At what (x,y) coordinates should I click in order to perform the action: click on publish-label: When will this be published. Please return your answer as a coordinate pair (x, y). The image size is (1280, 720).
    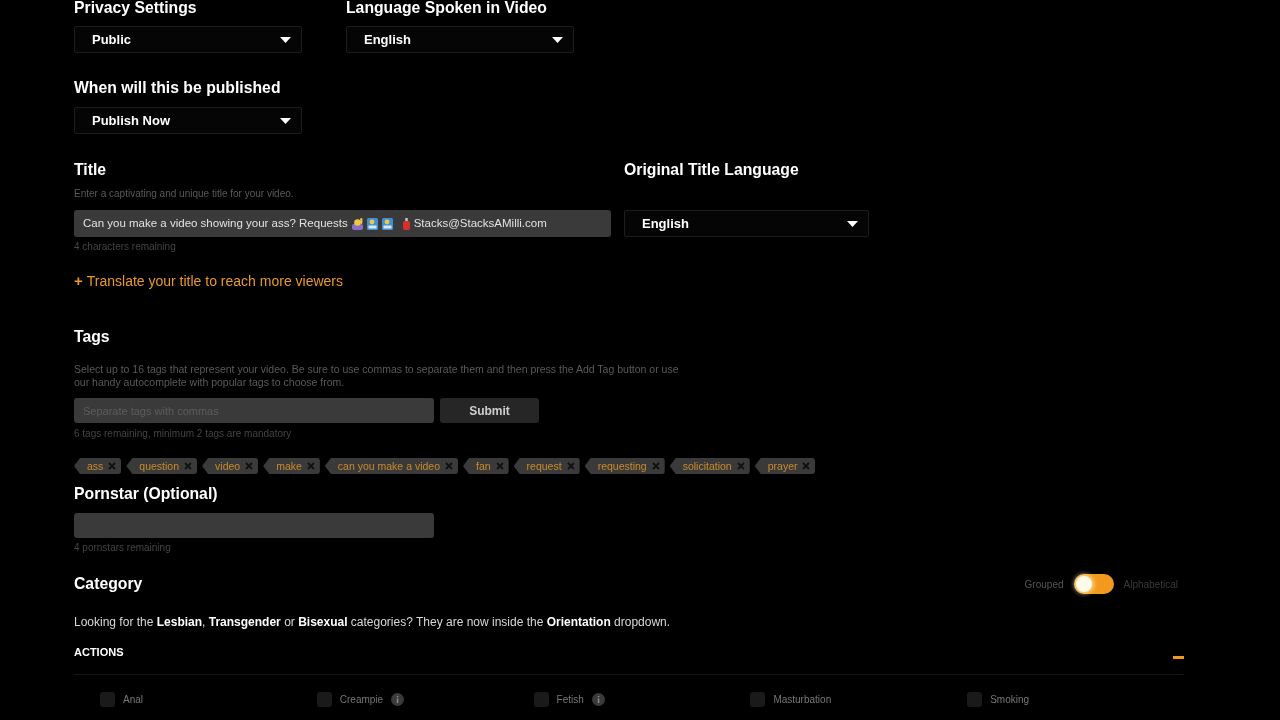
    Looking at the image, I should click on (178, 88).